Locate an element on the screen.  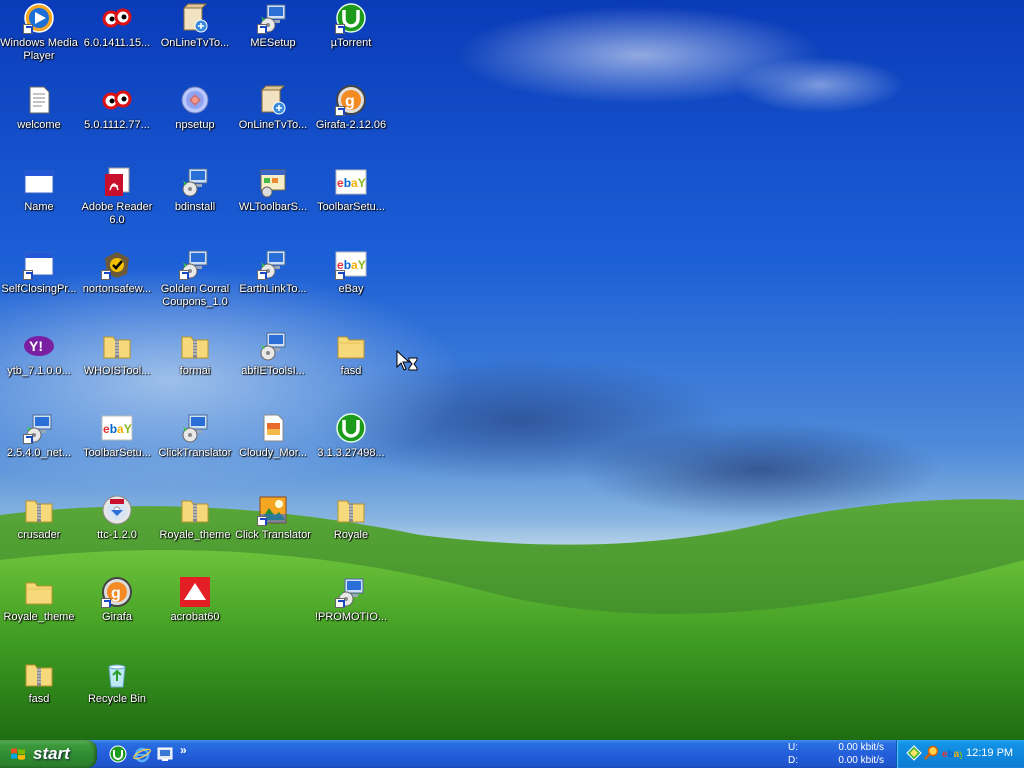
internet-explorer-icon is located at coordinates (142, 754).